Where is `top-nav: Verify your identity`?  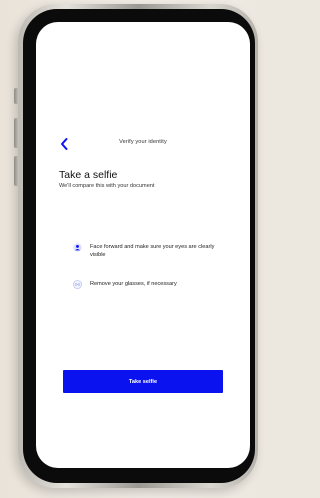
top-nav: Verify your identity is located at coordinates (143, 144).